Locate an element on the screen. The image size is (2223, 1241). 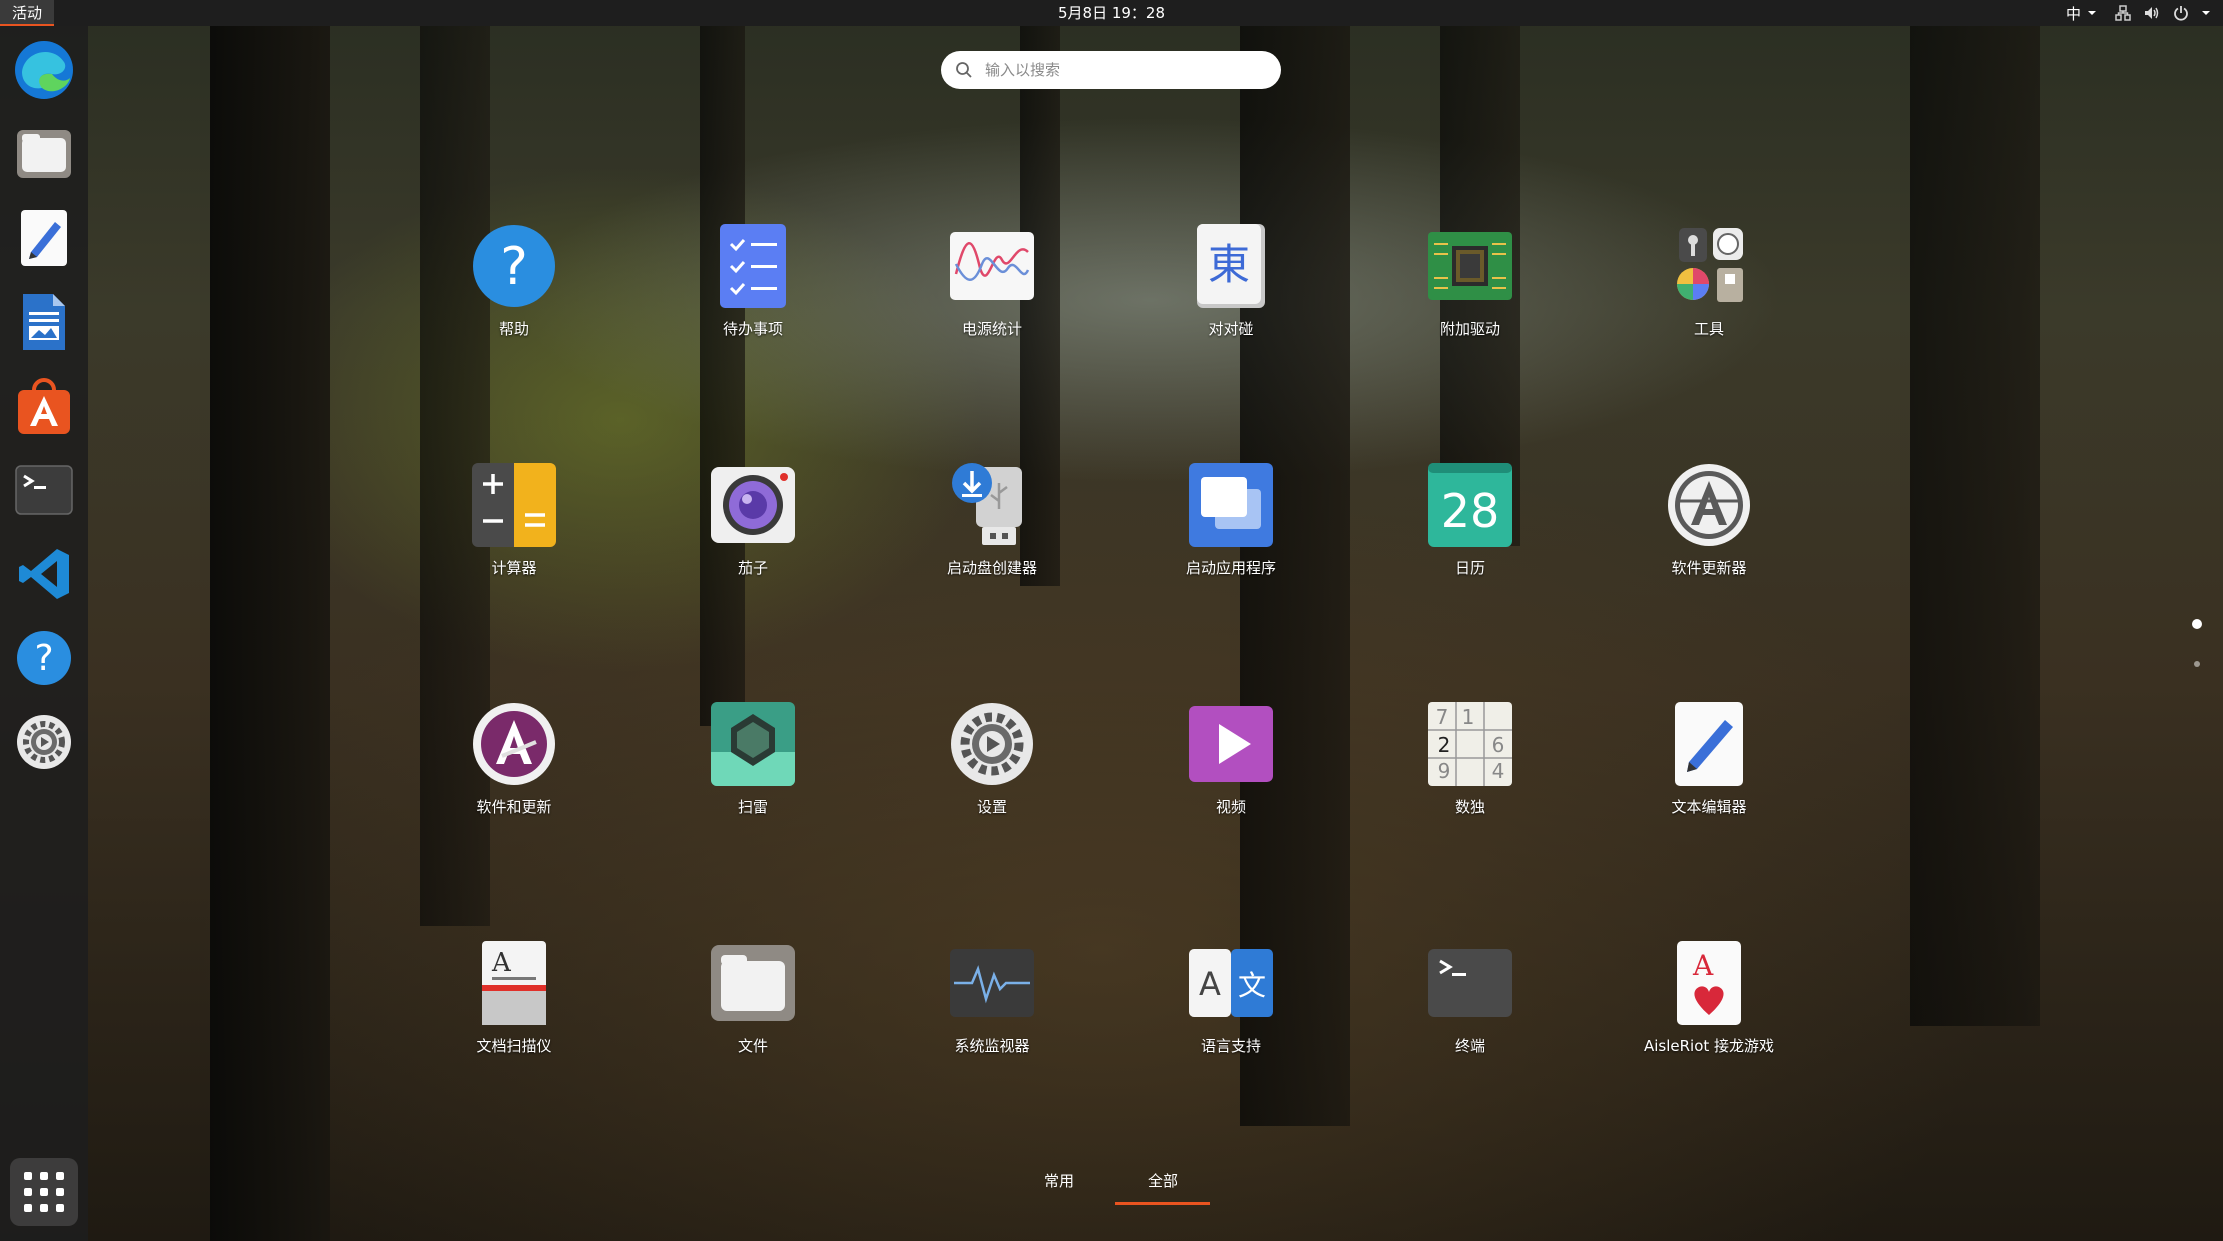
app-label: 日历 is located at coordinates (1469, 568).